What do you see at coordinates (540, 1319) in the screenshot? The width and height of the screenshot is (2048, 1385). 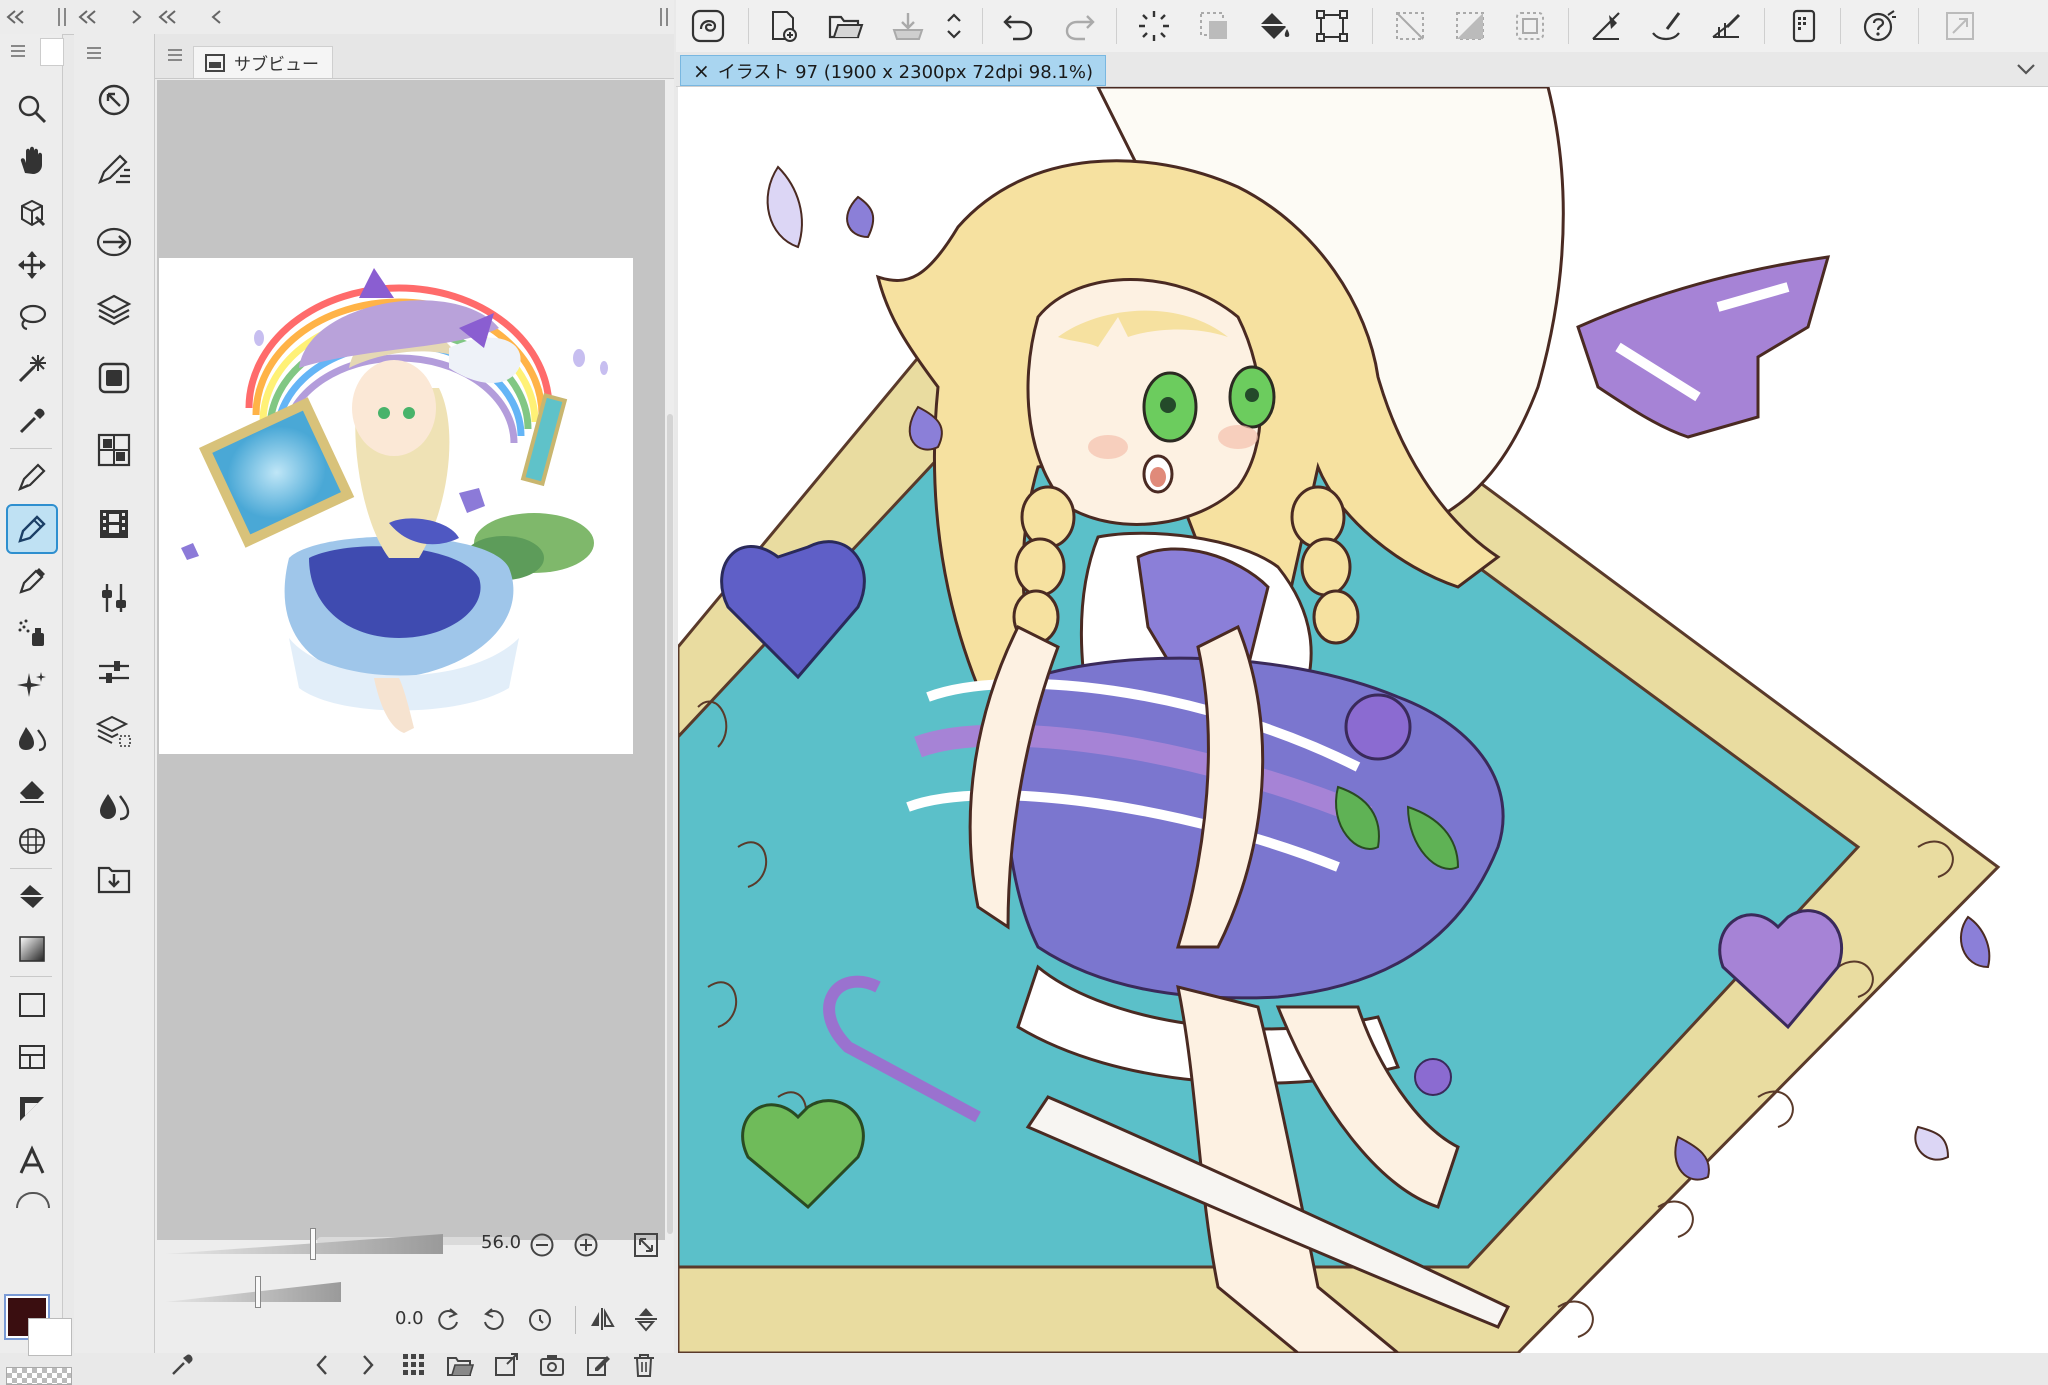 I see `reset-rotation-icon` at bounding box center [540, 1319].